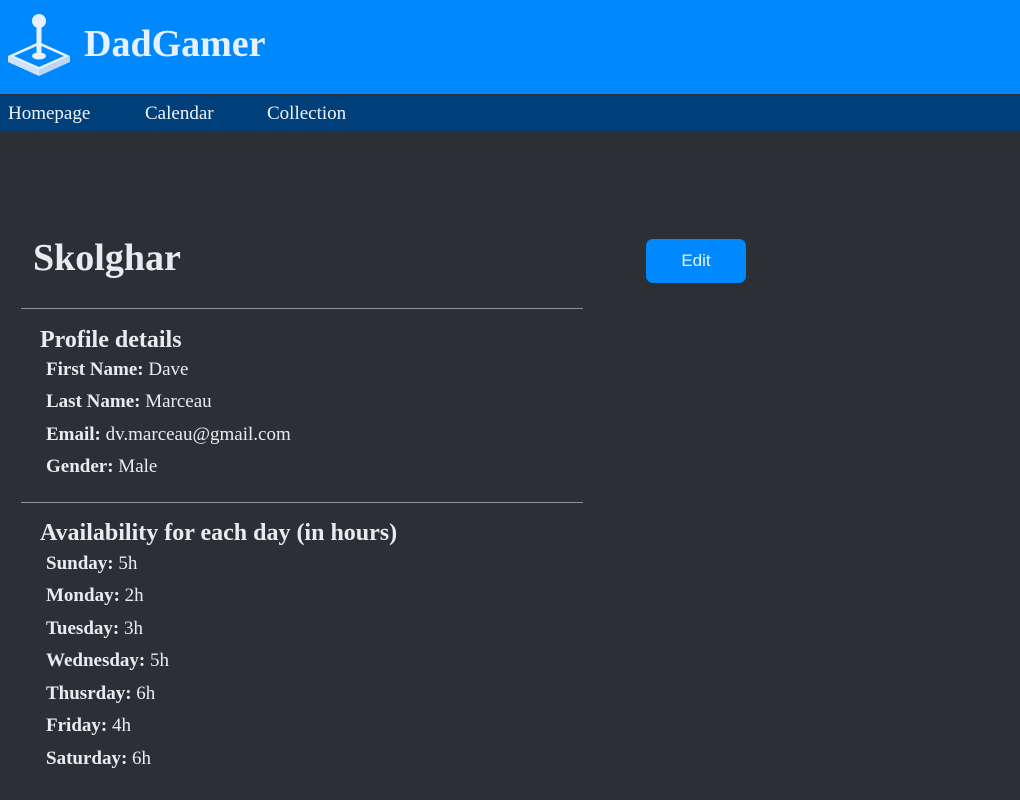  Describe the element at coordinates (121, 725) in the screenshot. I see `hours-value: 4h` at that location.